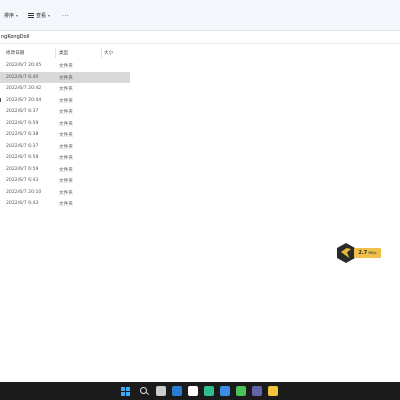 The height and width of the screenshot is (400, 400). What do you see at coordinates (144, 391) in the screenshot?
I see `search-icon` at bounding box center [144, 391].